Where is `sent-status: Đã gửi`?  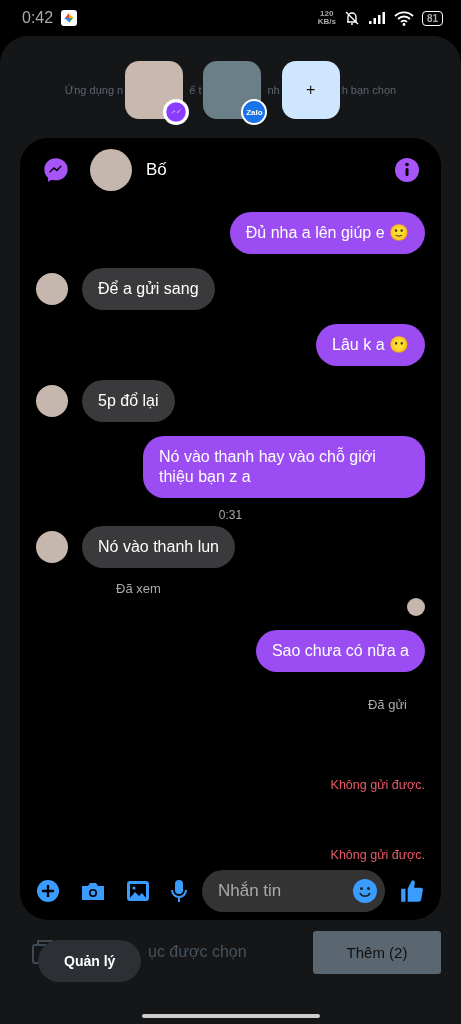
sent-status: Đã gửi is located at coordinates (387, 704).